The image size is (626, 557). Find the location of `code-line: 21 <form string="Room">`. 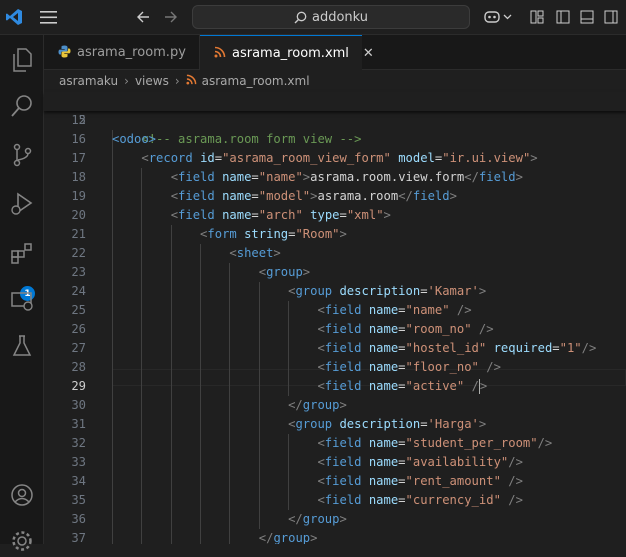

code-line: 21 <form string="Room"> is located at coordinates (335, 234).